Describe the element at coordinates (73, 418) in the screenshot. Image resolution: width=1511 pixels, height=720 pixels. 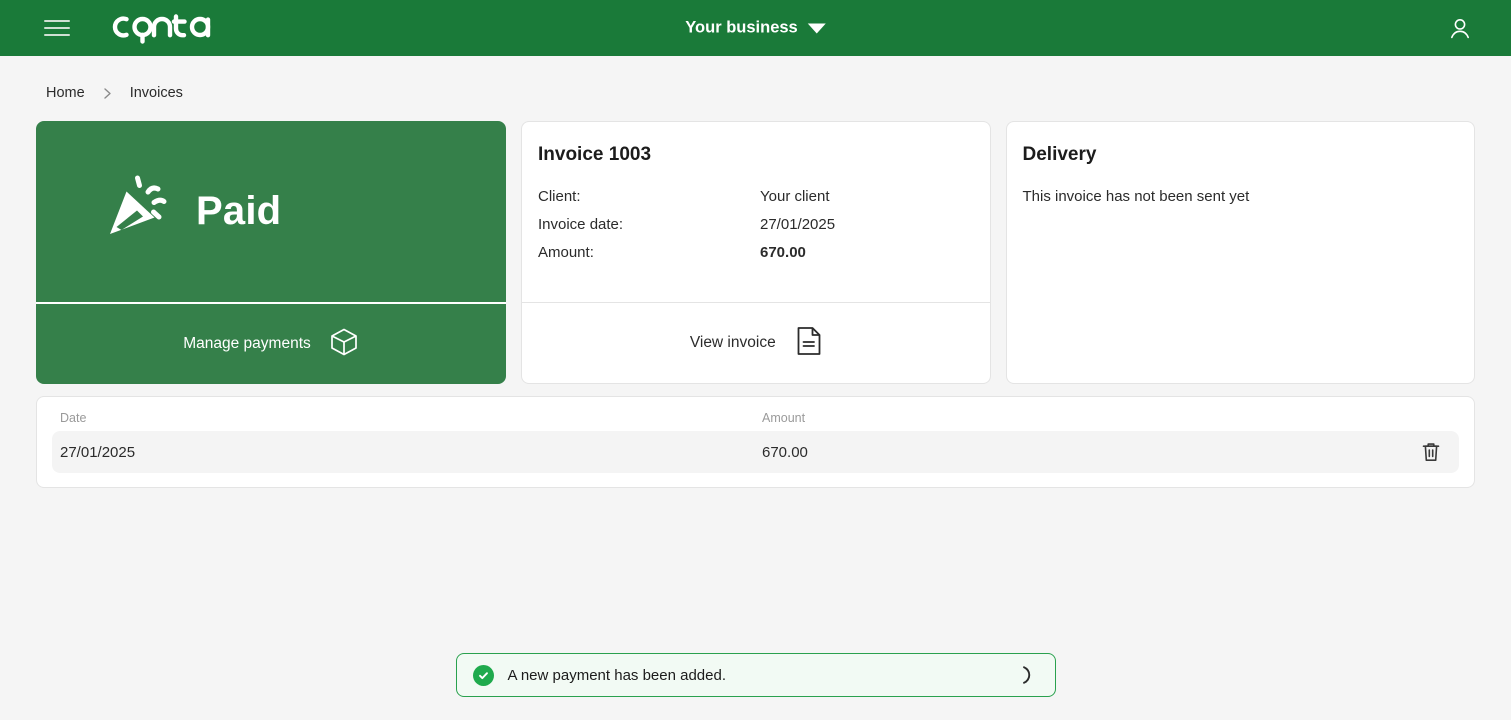
I see `column-header-date: Date` at that location.